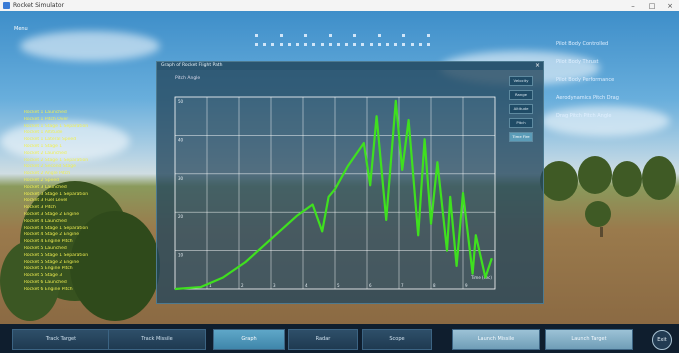 The height and width of the screenshot is (353, 679). Describe the element at coordinates (47, 174) in the screenshot. I see `event-log-item: Rocket 2 Angle Pitch` at that location.